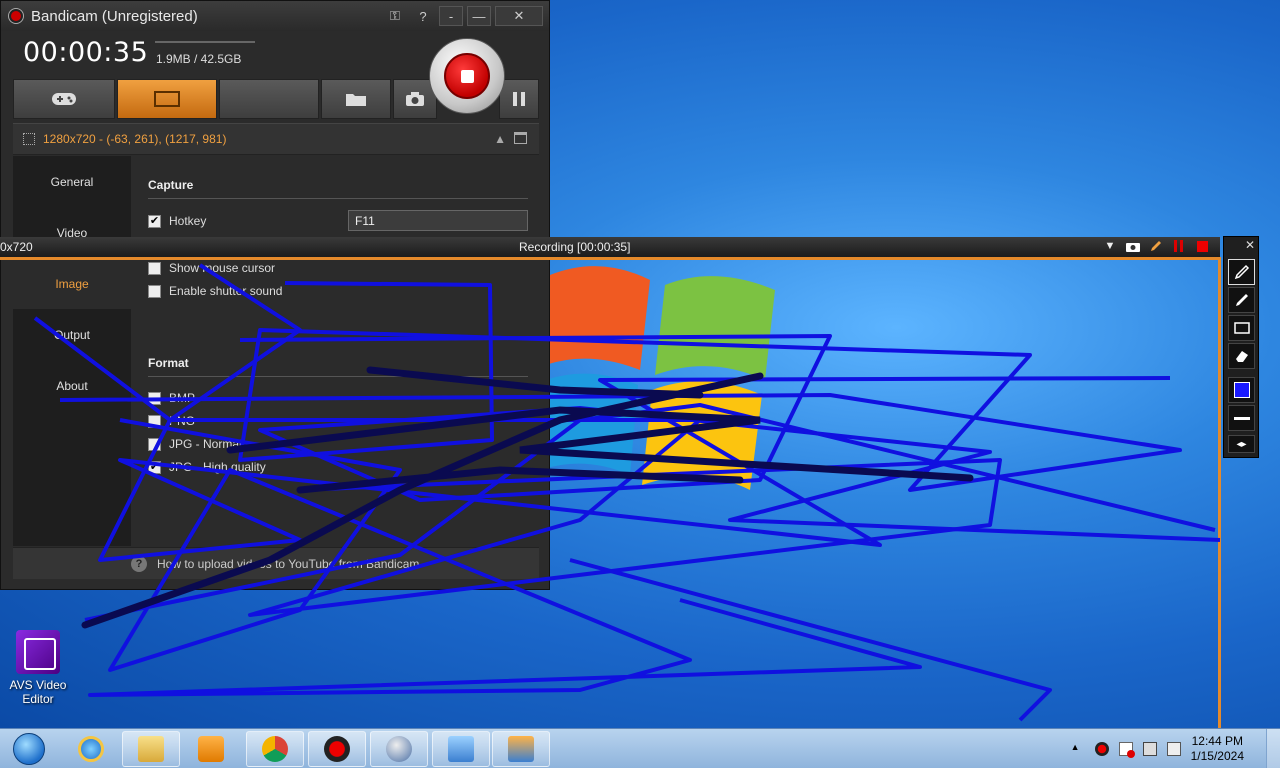 The image size is (1280, 768). Describe the element at coordinates (114, 16) in the screenshot. I see `window-title: Bandicam (Unregistered)` at that location.